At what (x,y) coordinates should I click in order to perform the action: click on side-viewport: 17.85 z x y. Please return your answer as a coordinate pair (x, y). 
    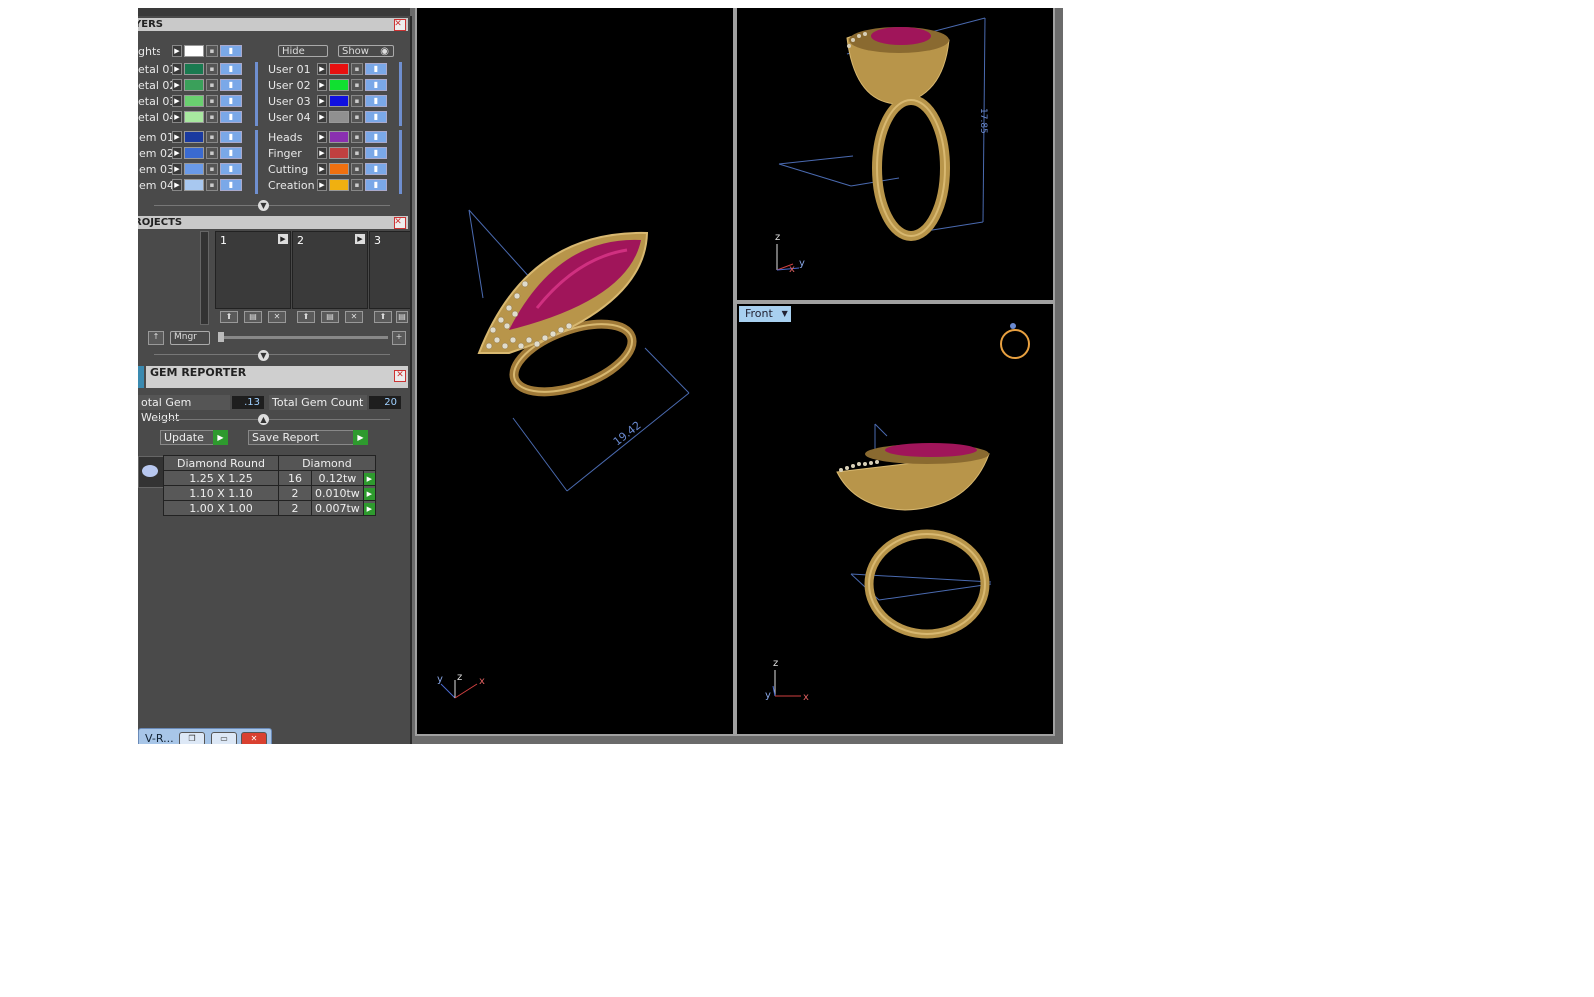
    Looking at the image, I should click on (895, 154).